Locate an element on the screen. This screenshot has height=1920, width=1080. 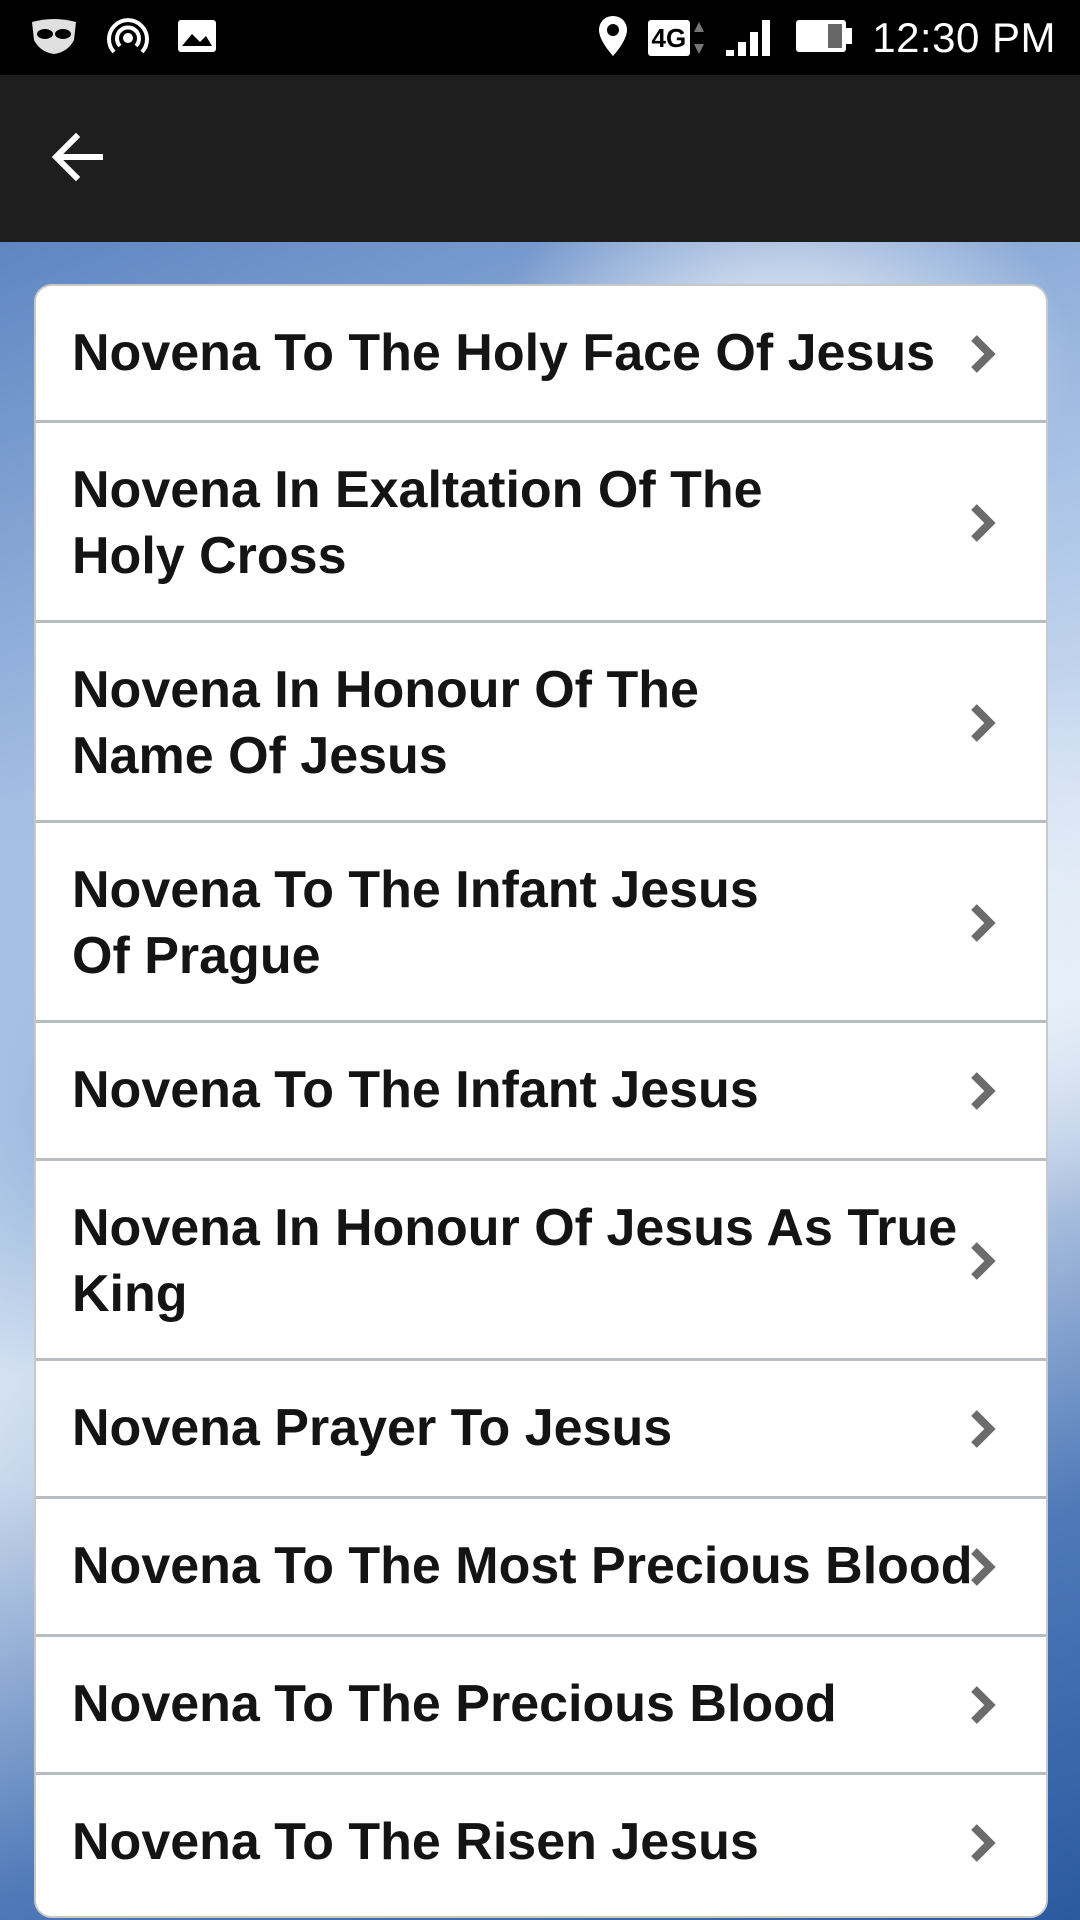
location-icon is located at coordinates (613, 38).